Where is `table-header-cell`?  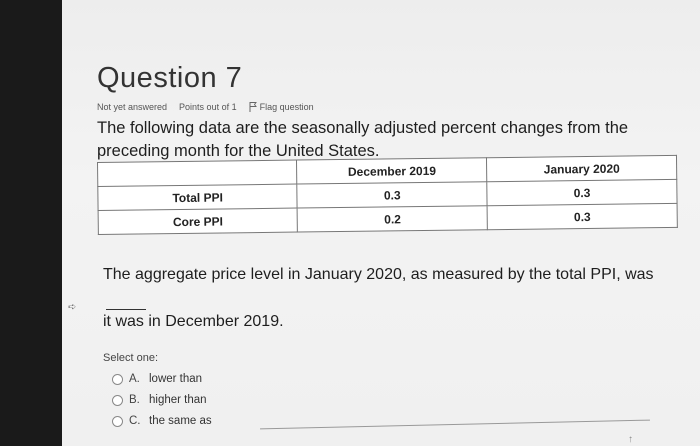 table-header-cell is located at coordinates (197, 173).